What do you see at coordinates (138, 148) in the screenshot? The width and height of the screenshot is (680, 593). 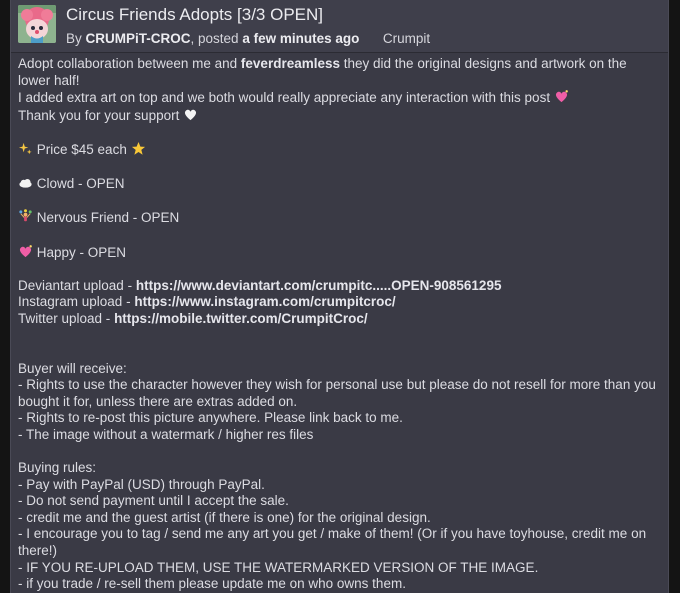 I see `glowing-star-icon` at bounding box center [138, 148].